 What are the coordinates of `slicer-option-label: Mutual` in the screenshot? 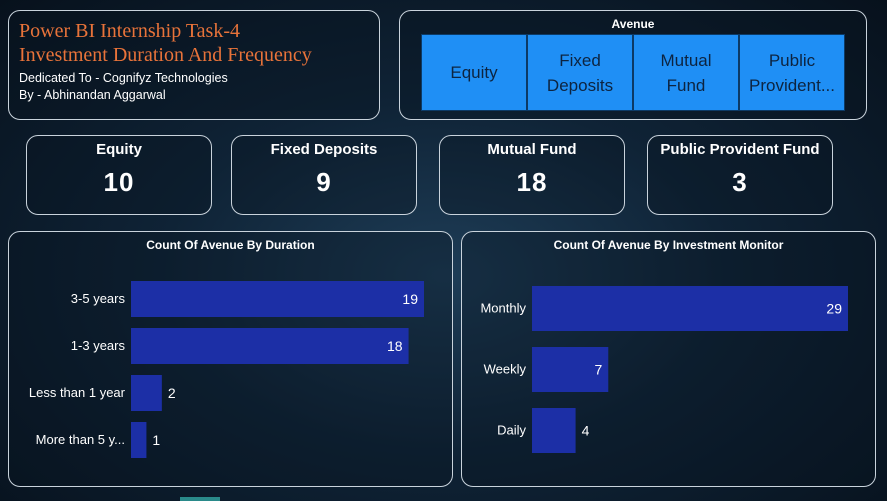 It's located at (686, 60).